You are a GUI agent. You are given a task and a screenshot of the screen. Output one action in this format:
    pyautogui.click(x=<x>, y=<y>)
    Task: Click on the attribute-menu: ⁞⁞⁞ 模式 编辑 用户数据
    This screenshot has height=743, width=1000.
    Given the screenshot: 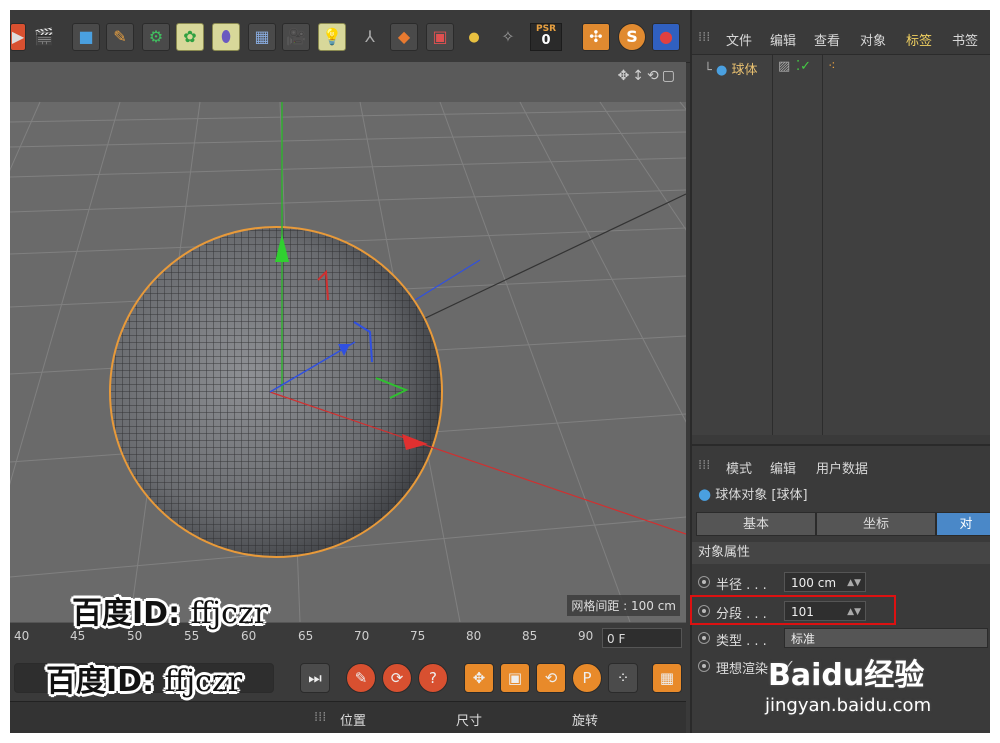 What is the action you would take?
    pyautogui.click(x=841, y=465)
    